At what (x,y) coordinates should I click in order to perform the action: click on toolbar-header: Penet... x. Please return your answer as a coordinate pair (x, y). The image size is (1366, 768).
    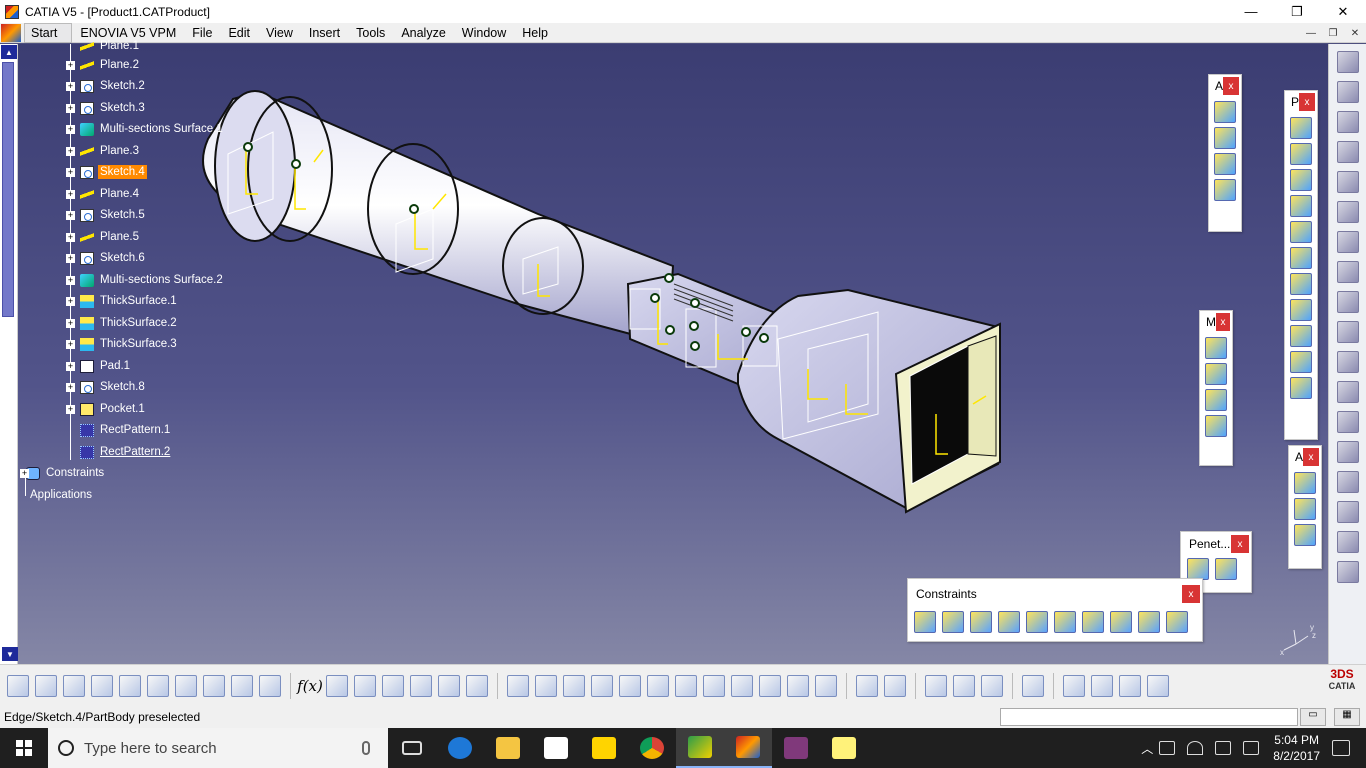
    Looking at the image, I should click on (1216, 544).